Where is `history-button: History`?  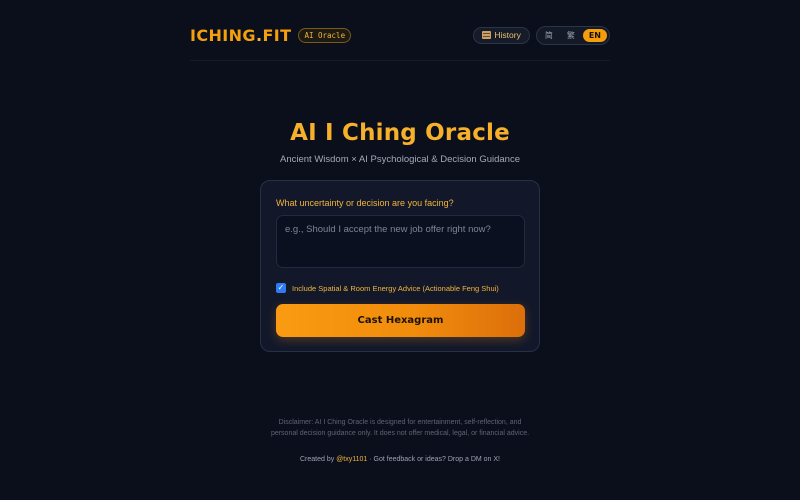
history-button: History is located at coordinates (501, 35).